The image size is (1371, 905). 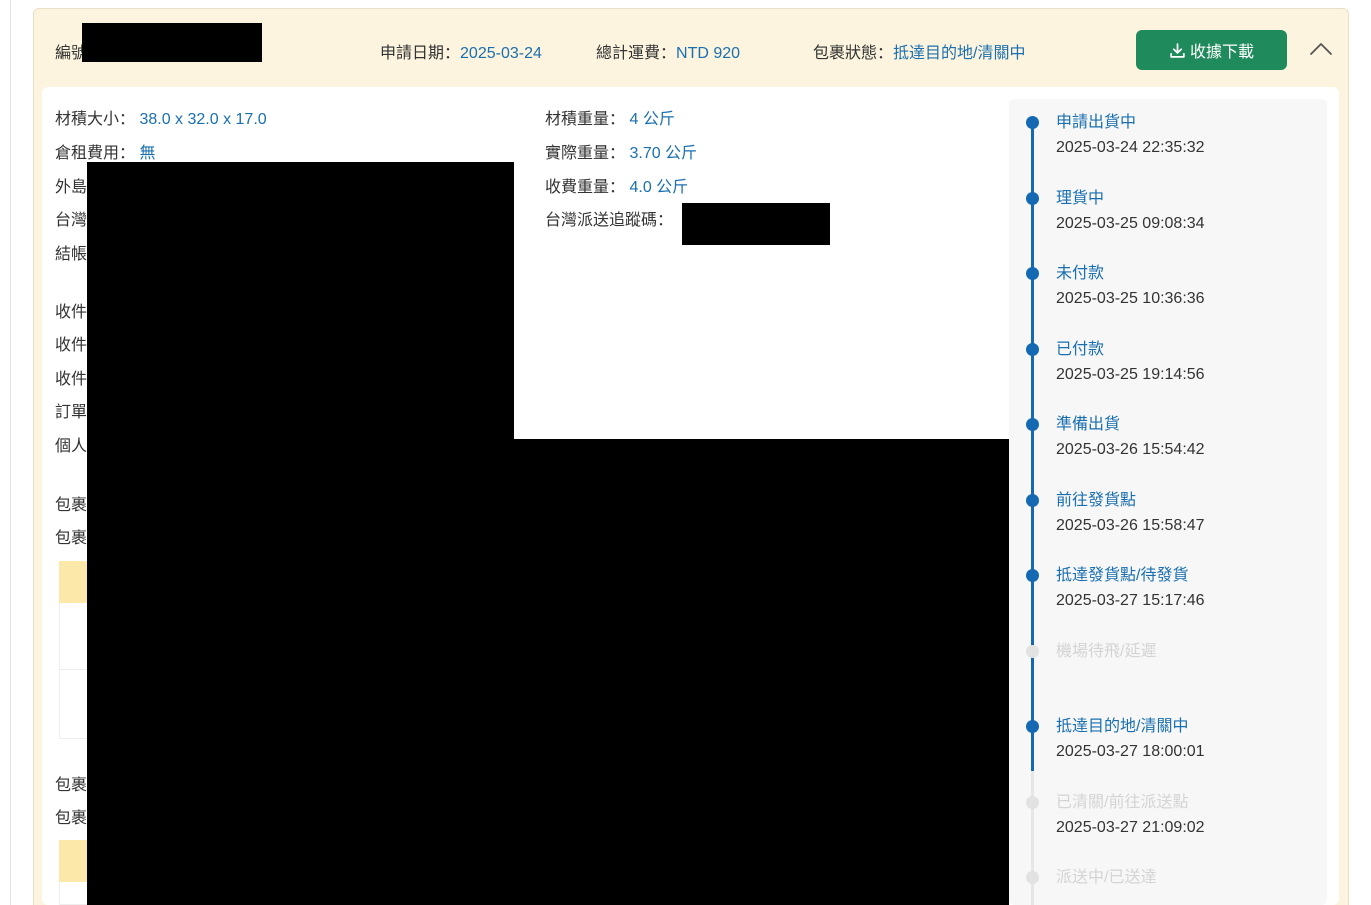 I want to click on receipt-download-label: 收據下載, so click(x=1221, y=52).